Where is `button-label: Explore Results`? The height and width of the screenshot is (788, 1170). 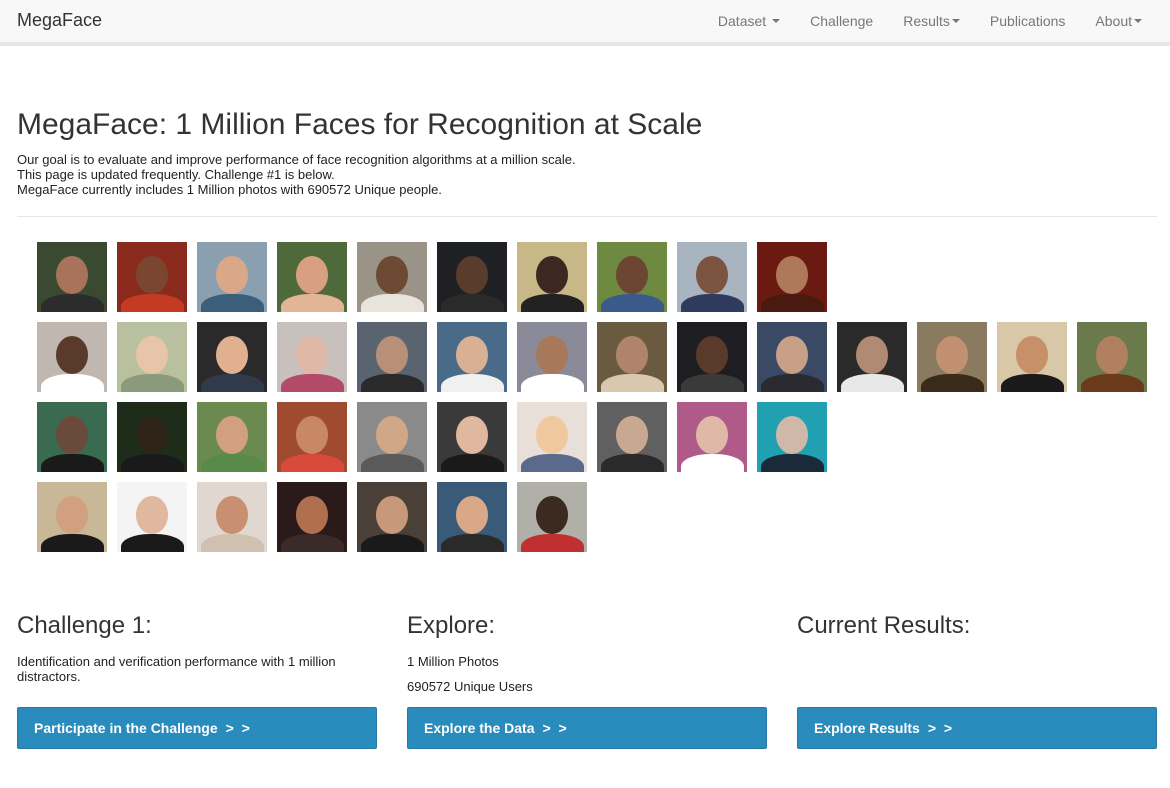
button-label: Explore Results is located at coordinates (867, 728).